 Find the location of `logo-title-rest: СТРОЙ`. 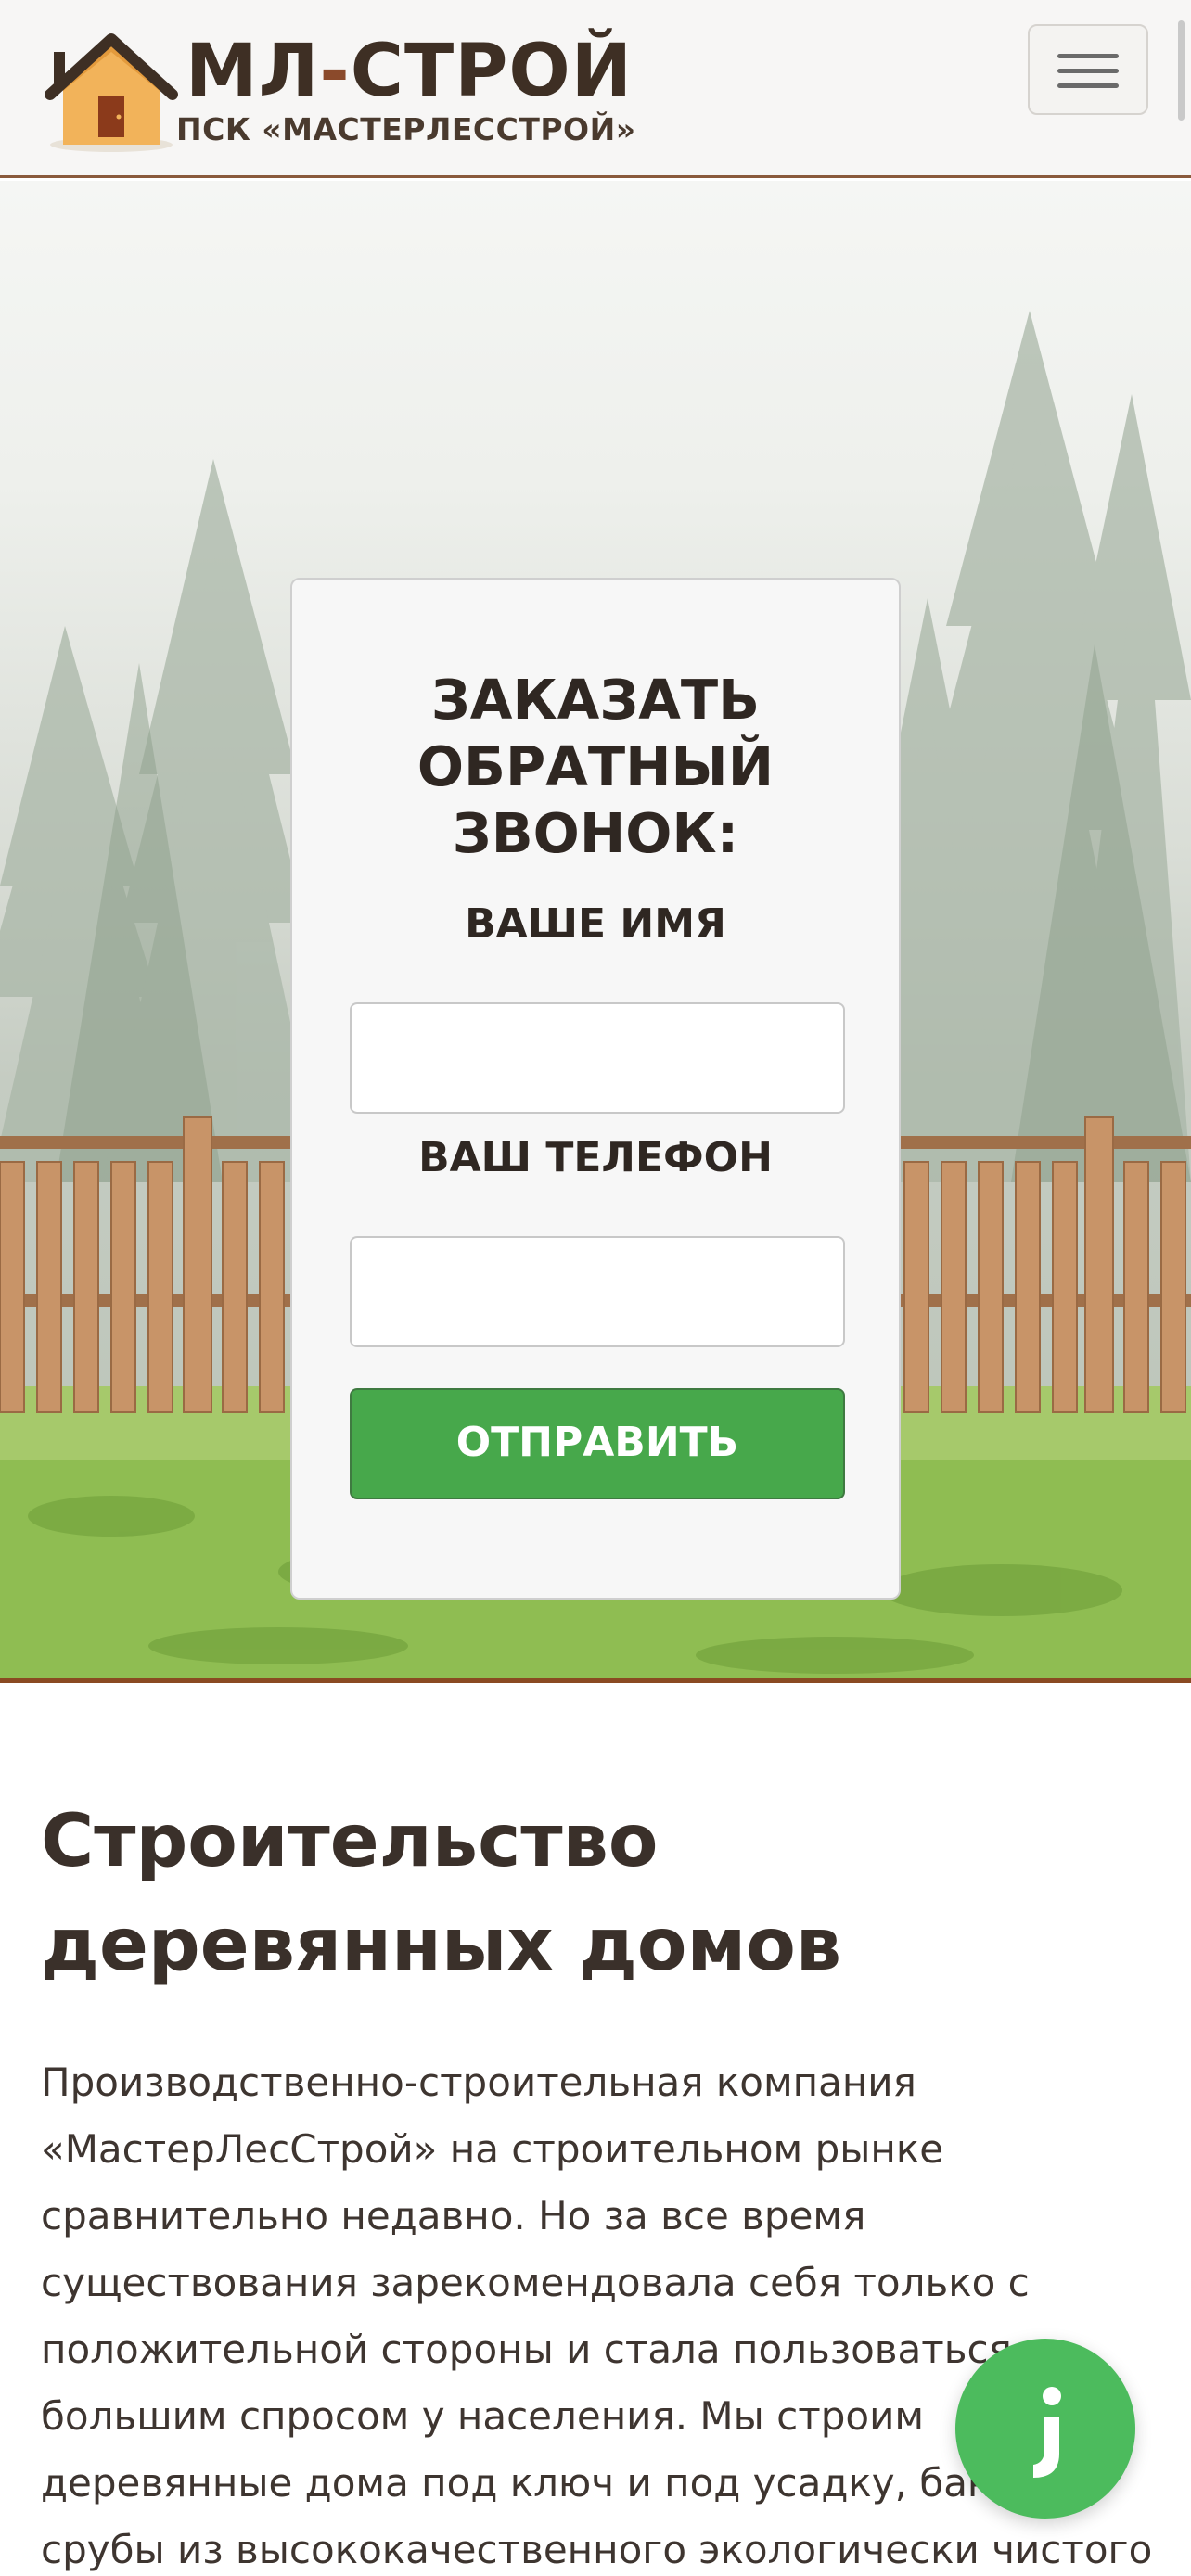

logo-title-rest: СТРОЙ is located at coordinates (491, 71).